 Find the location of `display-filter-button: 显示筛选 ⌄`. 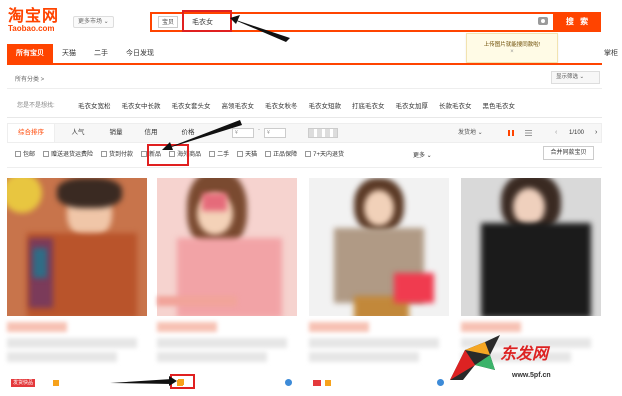

display-filter-button: 显示筛选 ⌄ is located at coordinates (575, 77).